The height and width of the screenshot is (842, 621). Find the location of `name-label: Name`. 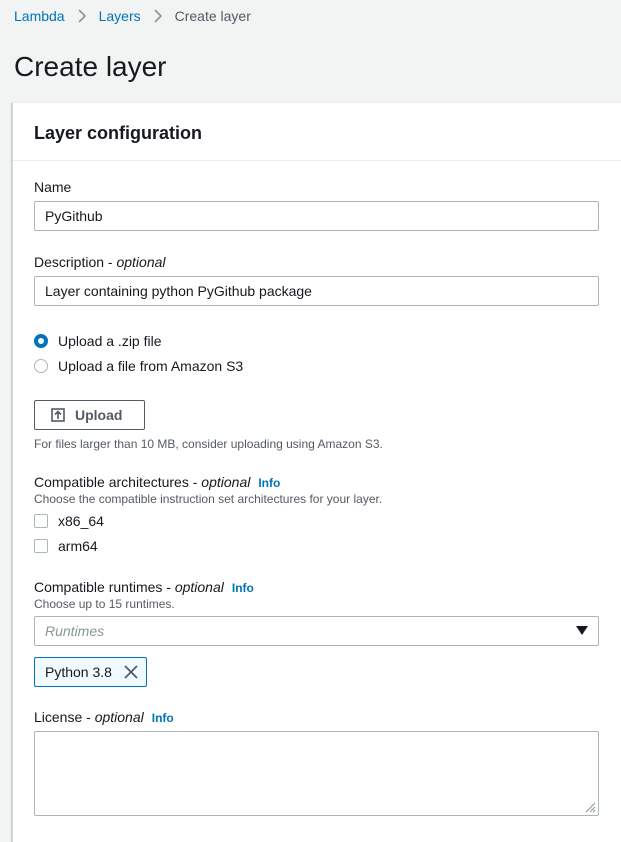

name-label: Name is located at coordinates (53, 187).